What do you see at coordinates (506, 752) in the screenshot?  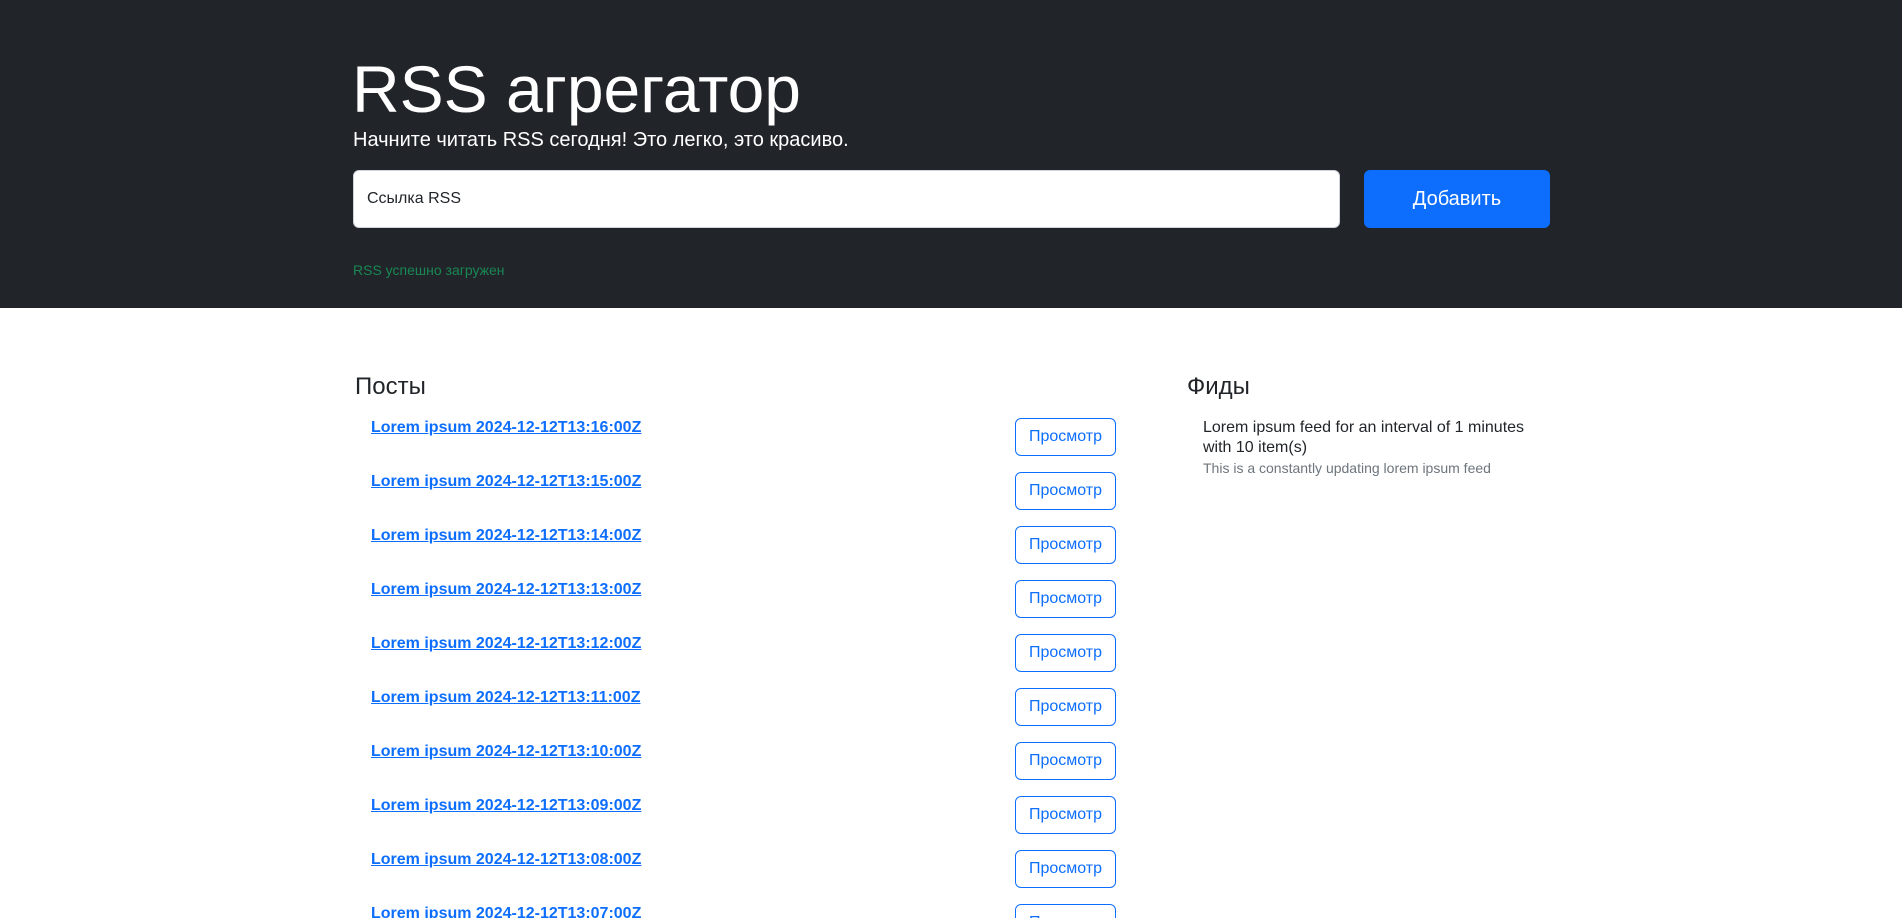 I see `post-link: Lorem ipsum 2024-12-12T13:10:00Z` at bounding box center [506, 752].